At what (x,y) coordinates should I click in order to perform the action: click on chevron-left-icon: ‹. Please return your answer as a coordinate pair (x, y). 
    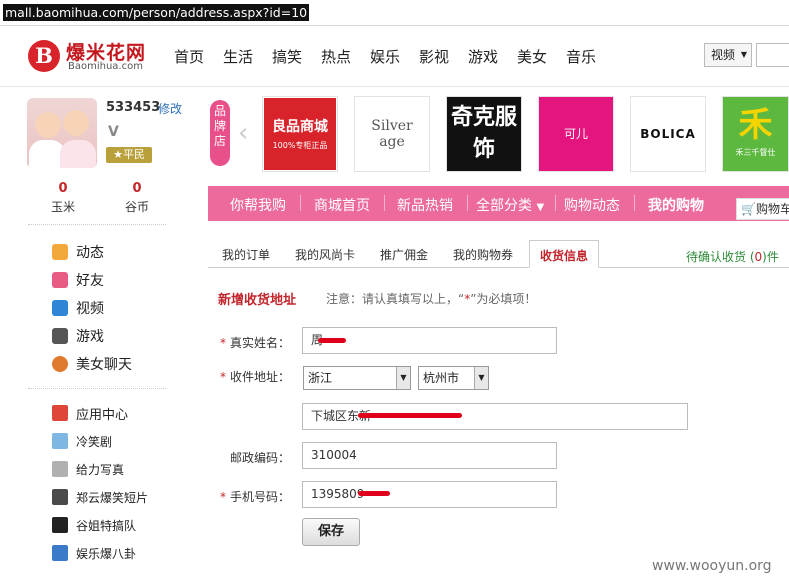
    Looking at the image, I should click on (243, 133).